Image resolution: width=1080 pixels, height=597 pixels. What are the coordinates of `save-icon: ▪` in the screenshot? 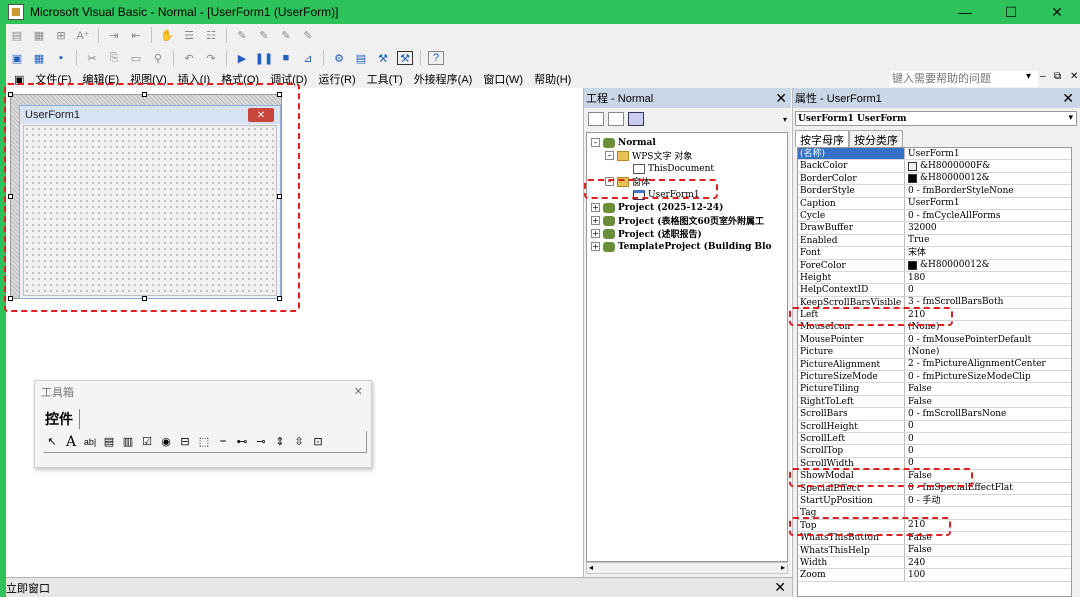 It's located at (61, 58).